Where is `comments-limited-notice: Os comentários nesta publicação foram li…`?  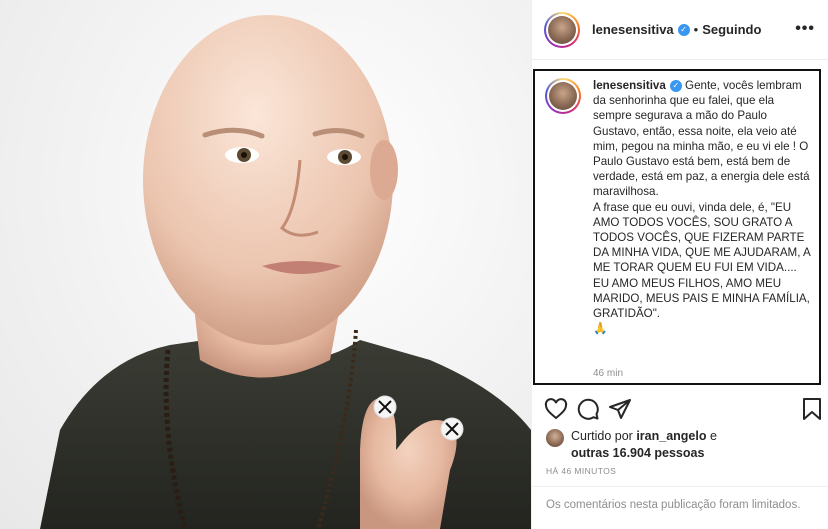
comments-limited-notice: Os comentários nesta publicação foram li… is located at coordinates (680, 507).